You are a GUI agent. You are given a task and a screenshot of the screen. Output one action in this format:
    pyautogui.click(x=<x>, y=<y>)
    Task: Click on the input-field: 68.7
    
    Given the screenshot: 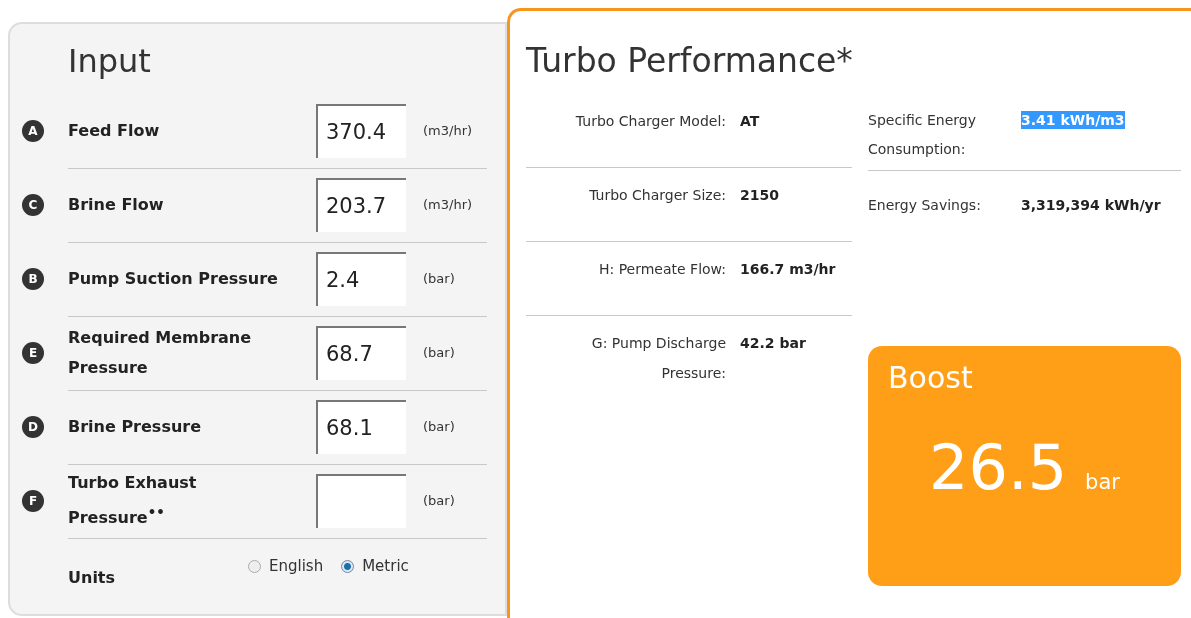 What is the action you would take?
    pyautogui.click(x=361, y=352)
    